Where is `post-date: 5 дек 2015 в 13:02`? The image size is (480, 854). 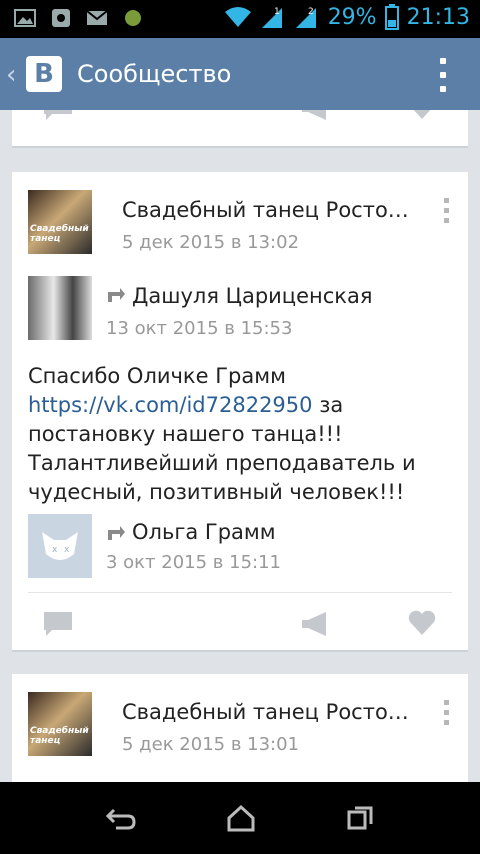
post-date: 5 дек 2015 в 13:02 is located at coordinates (211, 242).